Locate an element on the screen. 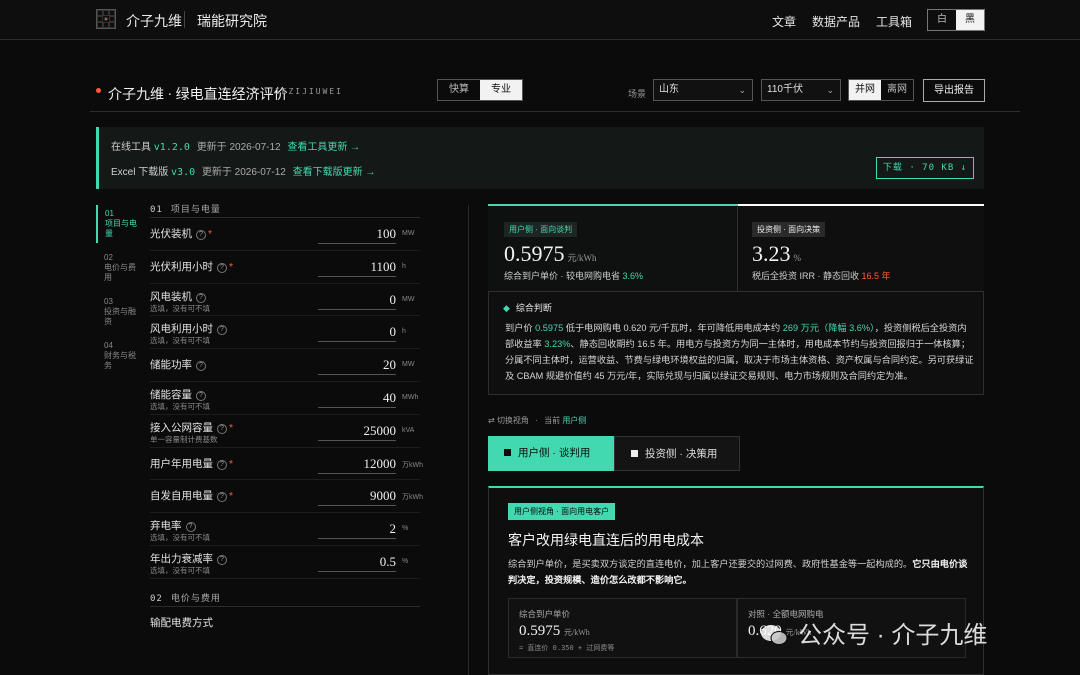  field-label: 自发自用电量? * is located at coordinates (191, 495).